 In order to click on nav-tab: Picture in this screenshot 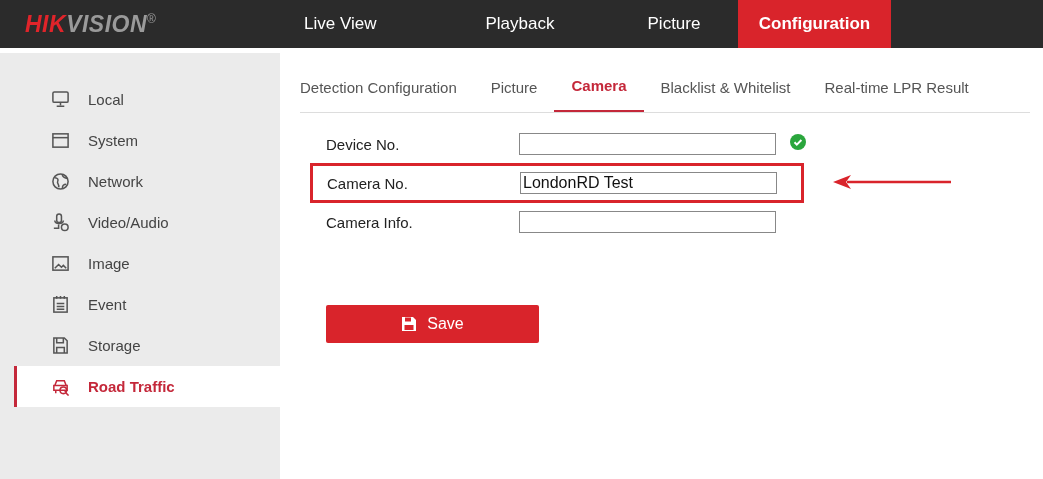, I will do `click(674, 24)`.